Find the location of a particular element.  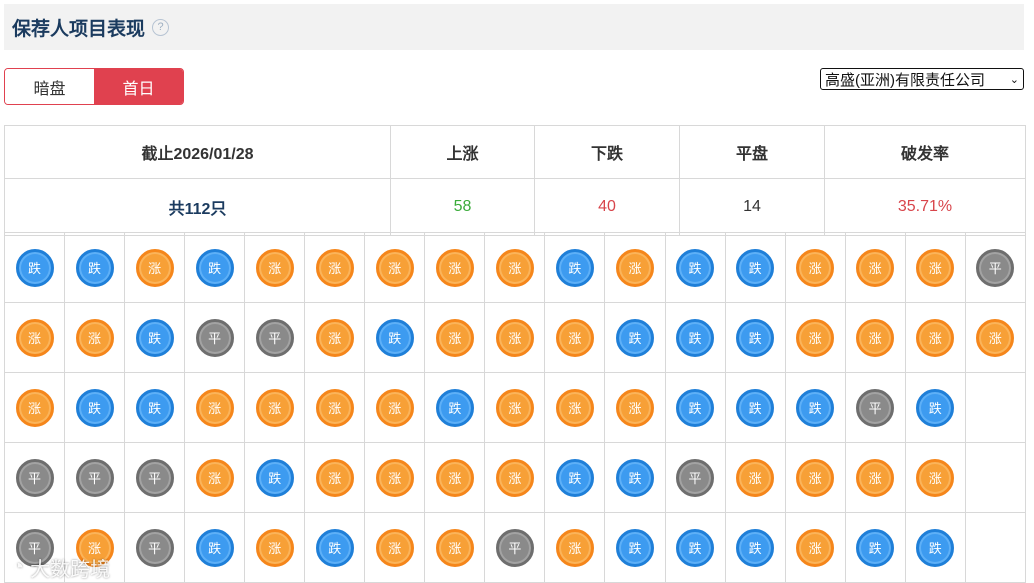

watermark: ◔ 大数跨境 is located at coordinates (61, 567).